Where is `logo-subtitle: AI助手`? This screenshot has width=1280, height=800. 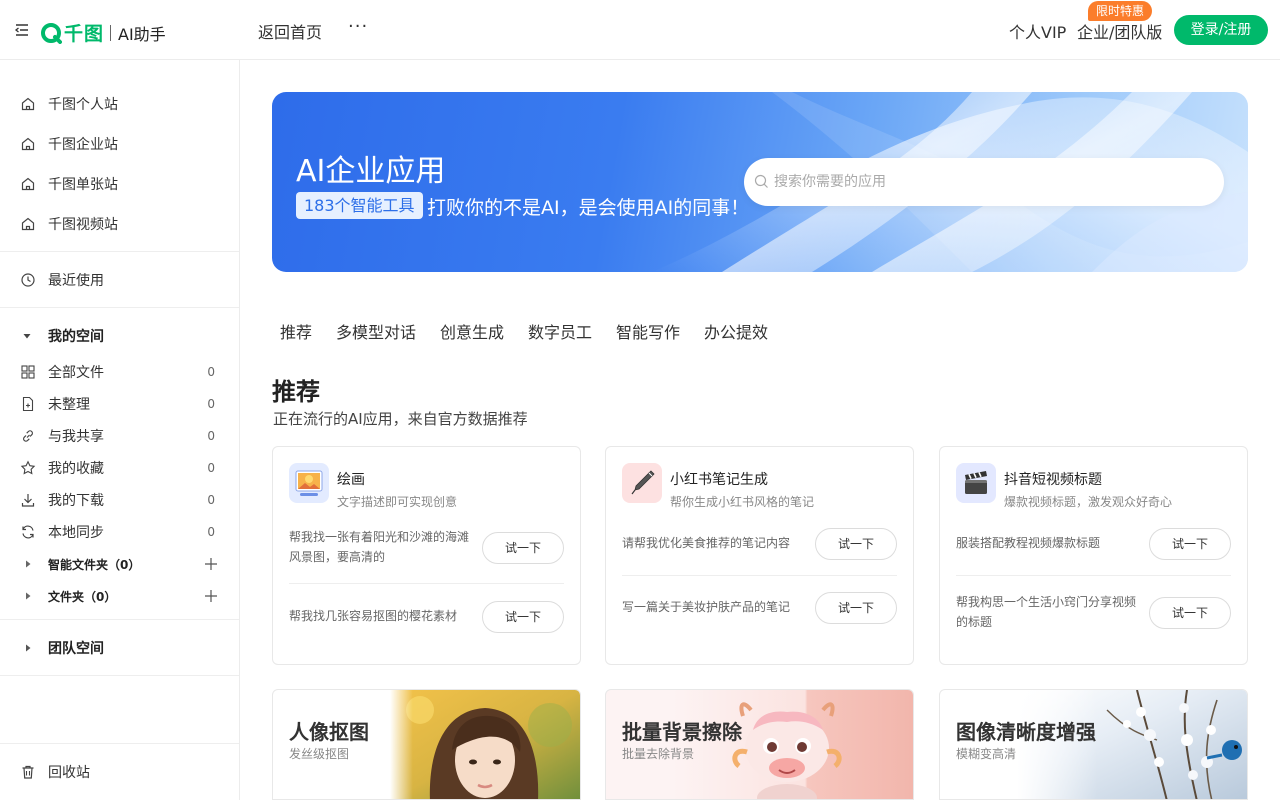 logo-subtitle: AI助手 is located at coordinates (142, 34).